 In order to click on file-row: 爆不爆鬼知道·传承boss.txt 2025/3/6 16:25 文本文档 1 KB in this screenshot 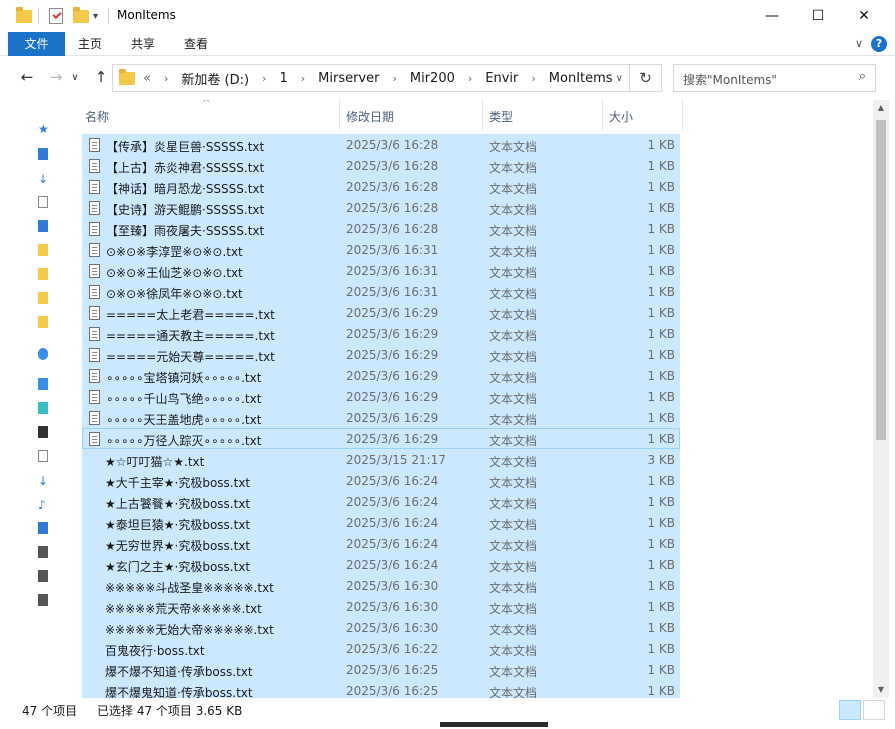, I will do `click(381, 689)`.